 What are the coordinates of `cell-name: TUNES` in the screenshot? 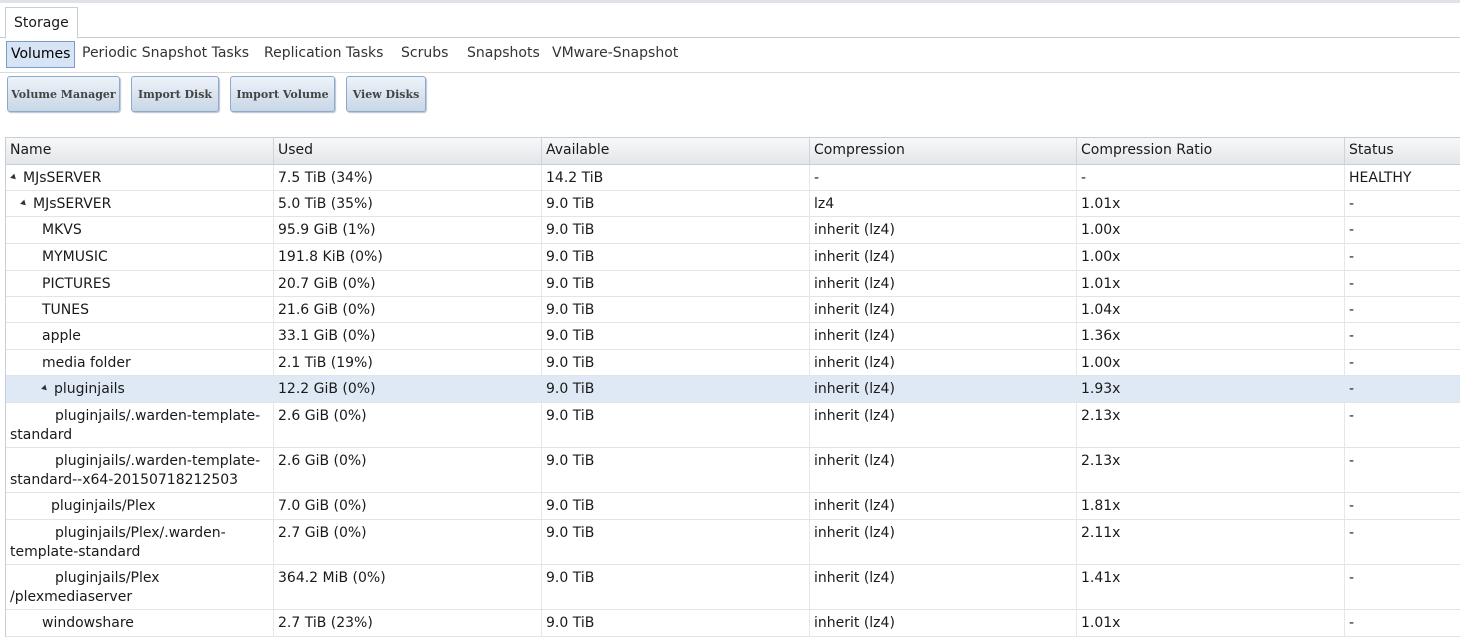 It's located at (140, 309).